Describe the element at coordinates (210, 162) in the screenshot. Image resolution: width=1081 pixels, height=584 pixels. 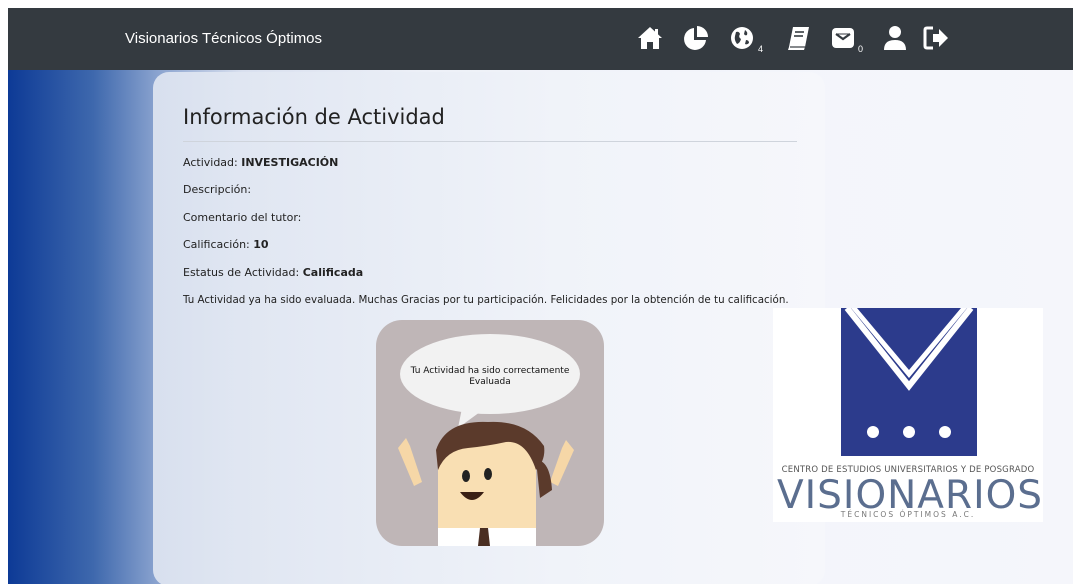
I see `activity-label: Actividad:` at that location.